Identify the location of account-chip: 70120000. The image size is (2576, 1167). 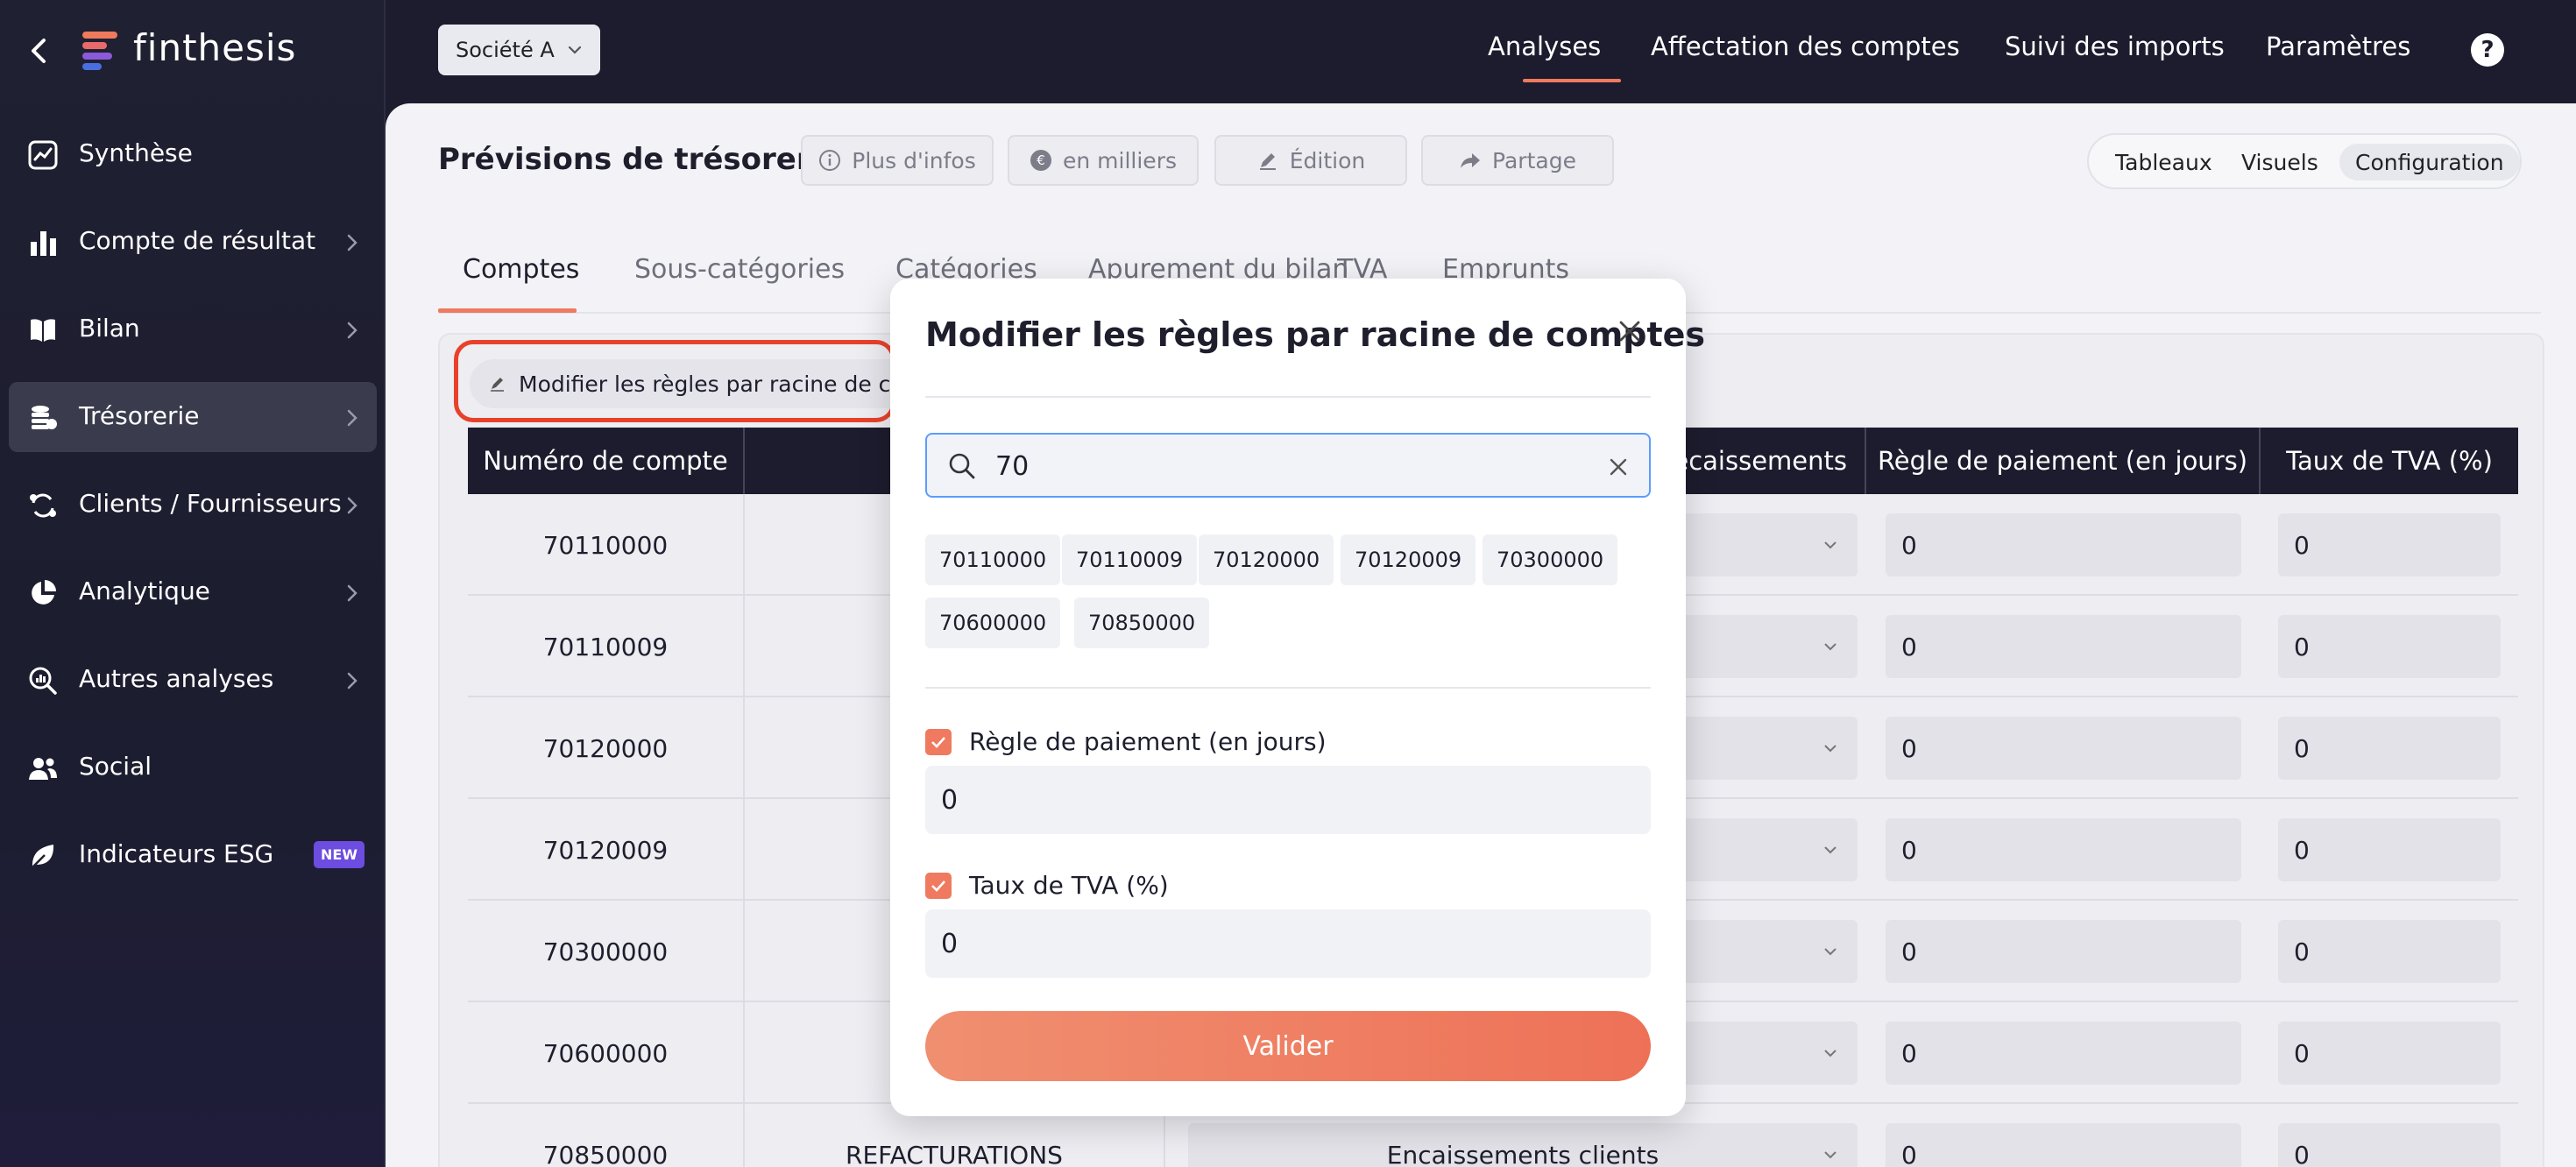
(1266, 559).